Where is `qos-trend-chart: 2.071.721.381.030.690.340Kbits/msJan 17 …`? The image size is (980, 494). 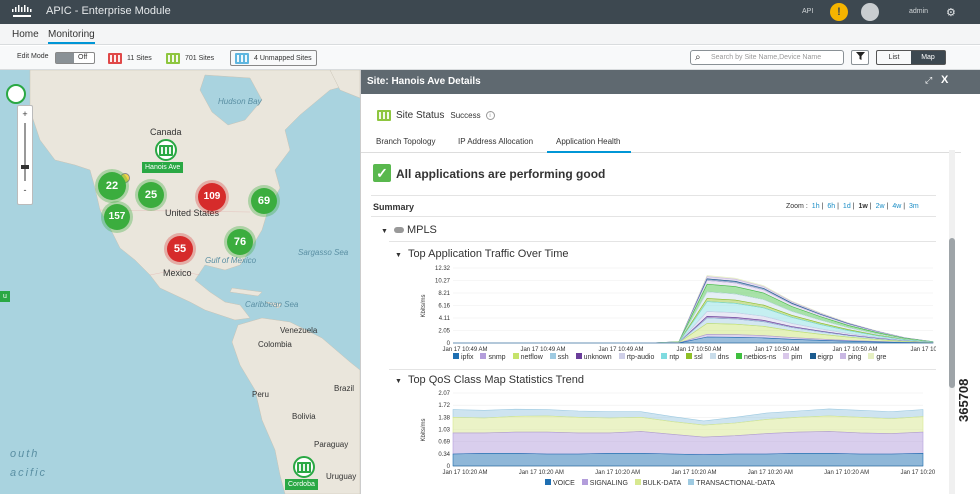
qos-trend-chart: 2.071.721.381.030.690.340Kbits/msJan 17 … is located at coordinates (678, 433).